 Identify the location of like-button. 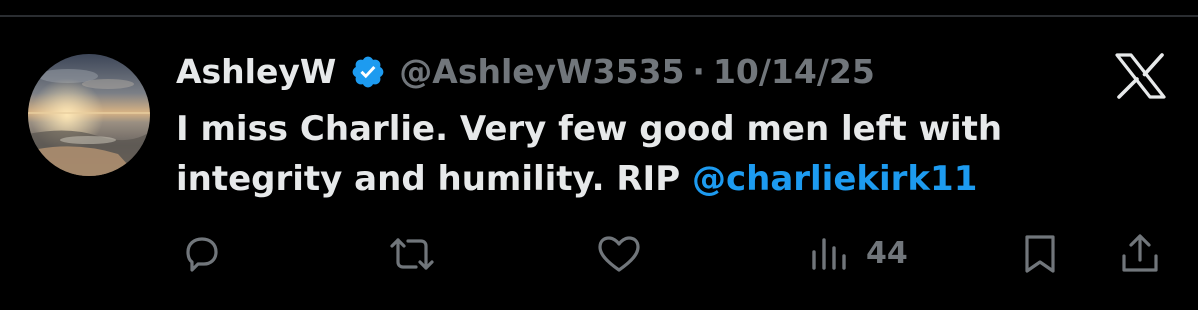
(619, 254).